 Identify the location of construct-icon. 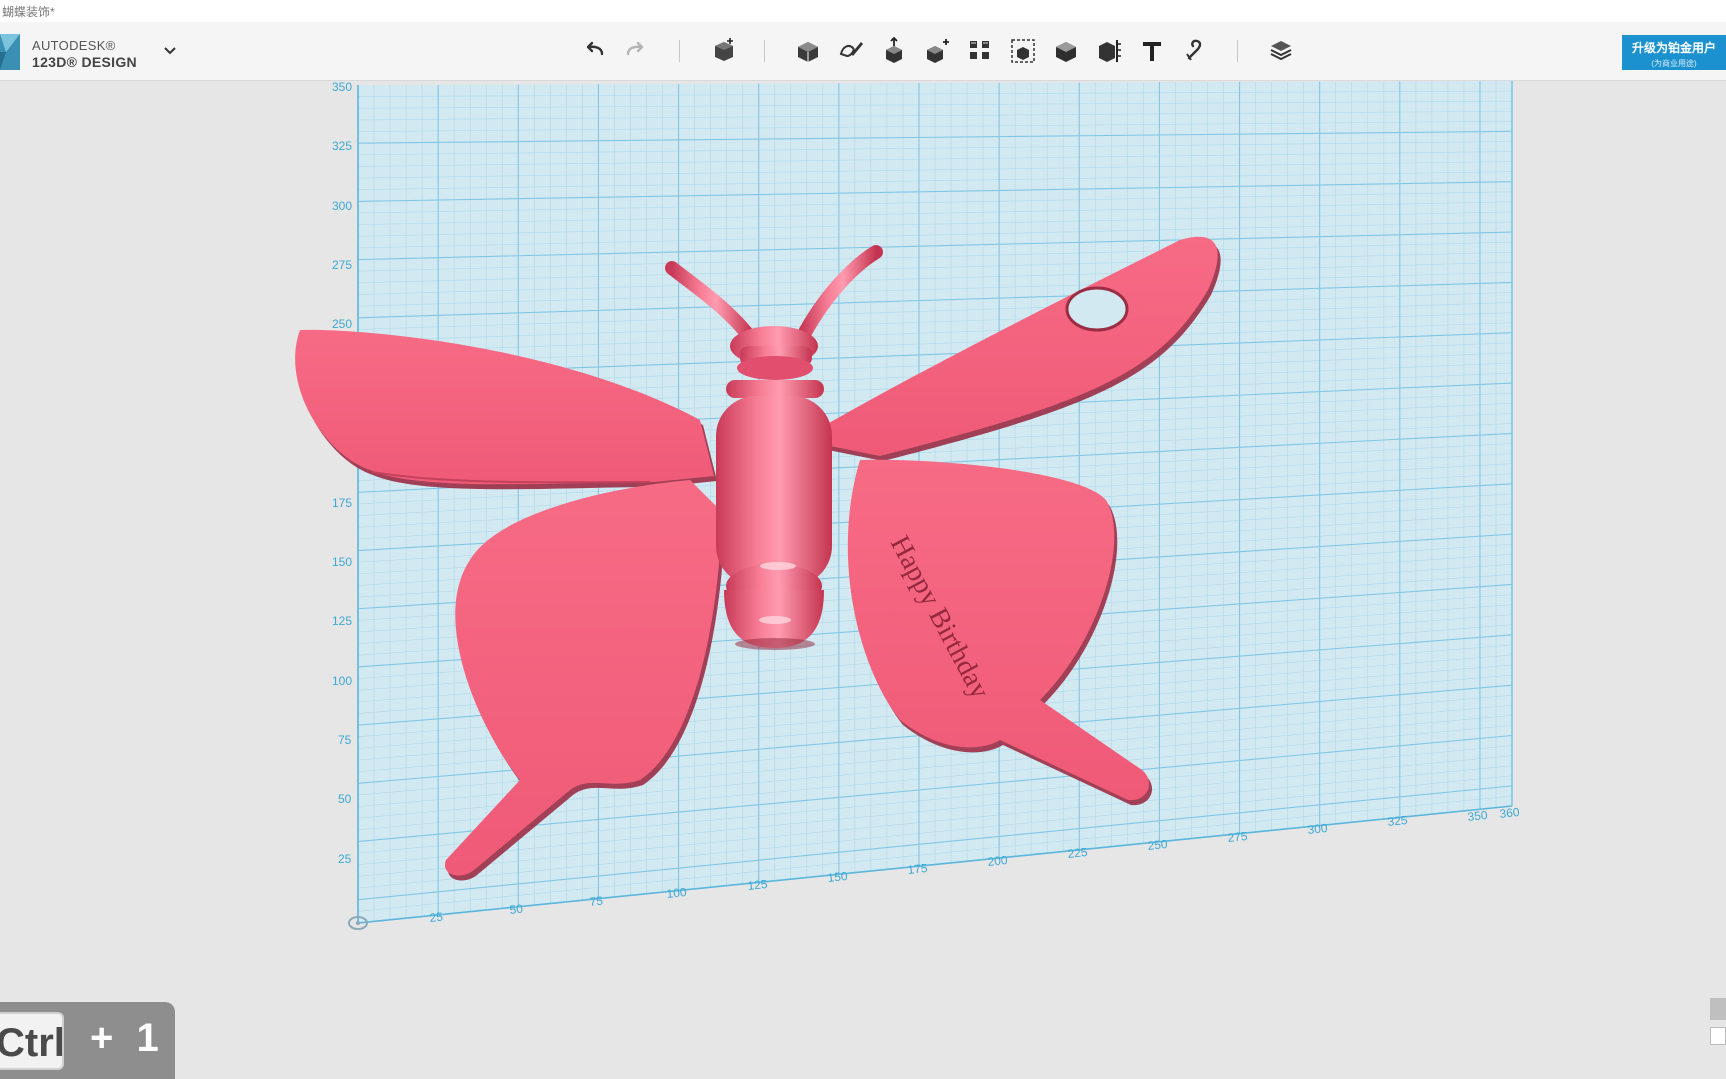
(894, 49).